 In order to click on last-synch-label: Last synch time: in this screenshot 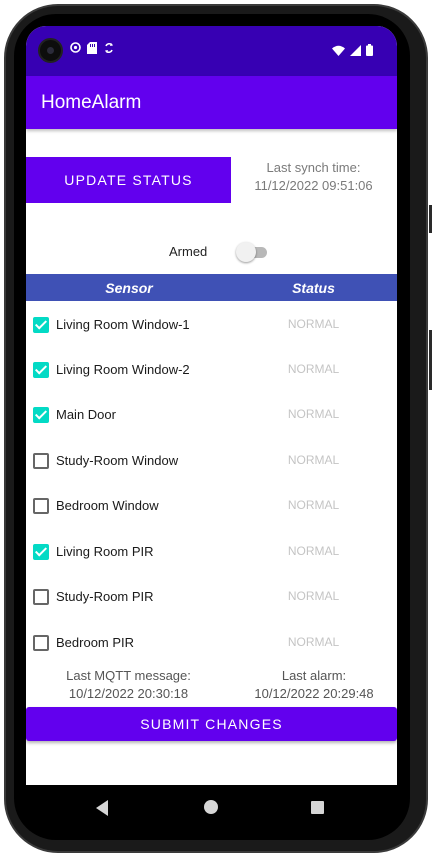, I will do `click(313, 167)`.